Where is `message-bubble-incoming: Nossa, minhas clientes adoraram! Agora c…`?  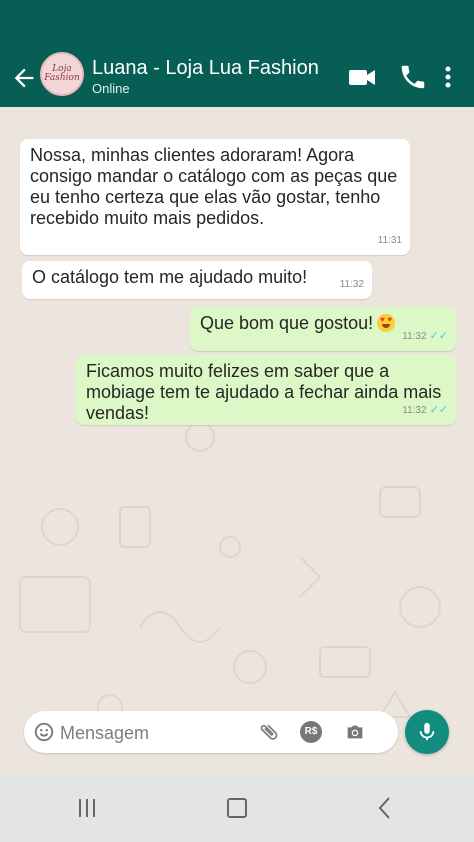 message-bubble-incoming: Nossa, minhas clientes adoraram! Agora c… is located at coordinates (215, 197).